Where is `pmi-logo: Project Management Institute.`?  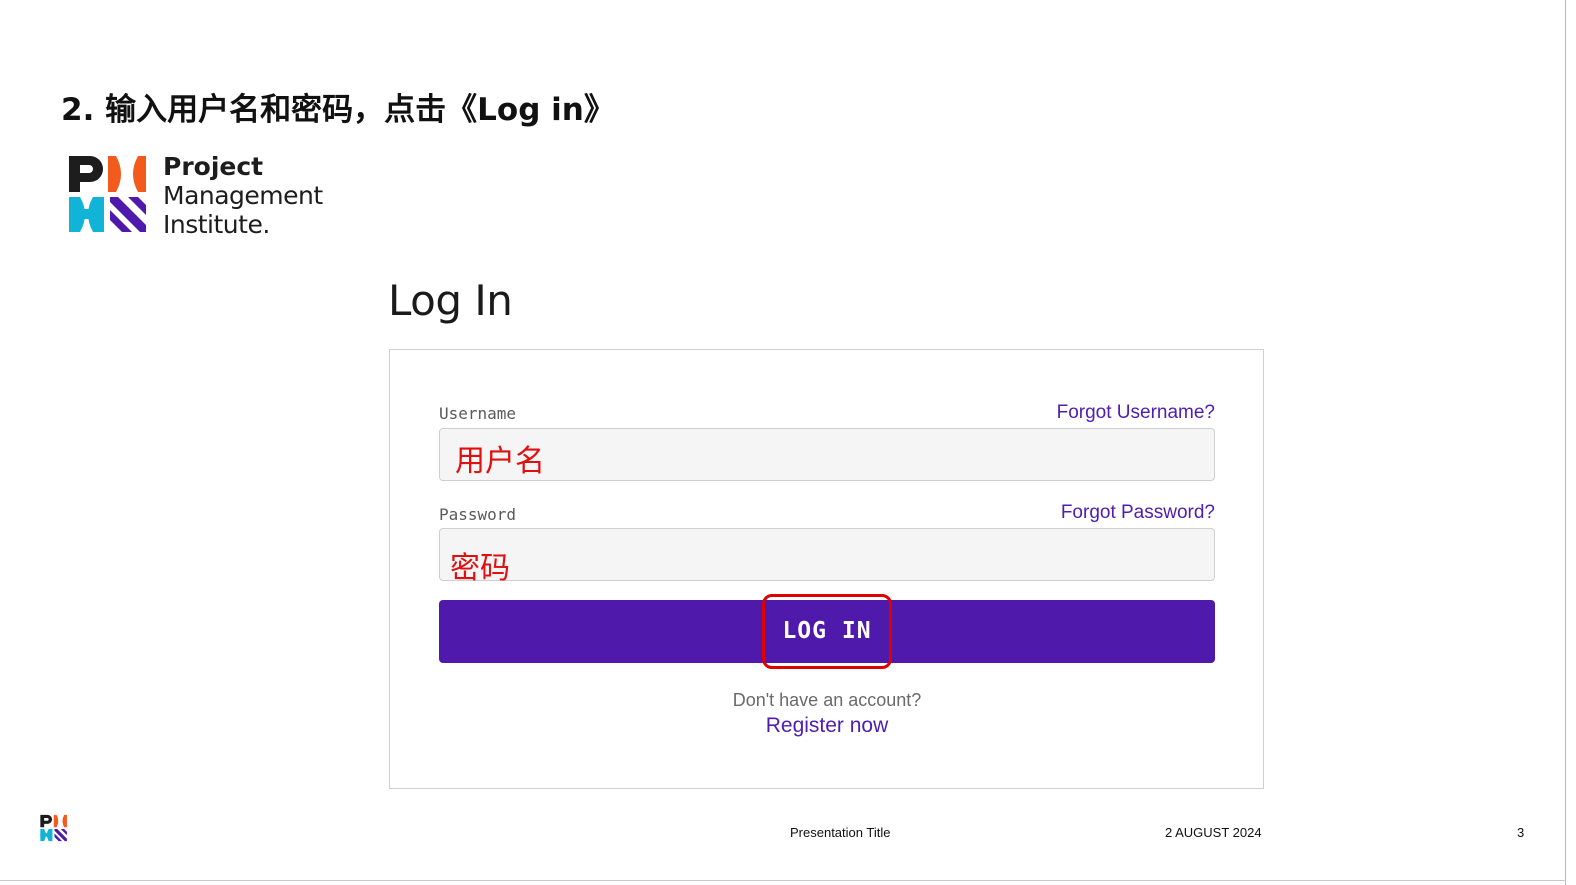
pmi-logo: Project Management Institute. is located at coordinates (208, 196).